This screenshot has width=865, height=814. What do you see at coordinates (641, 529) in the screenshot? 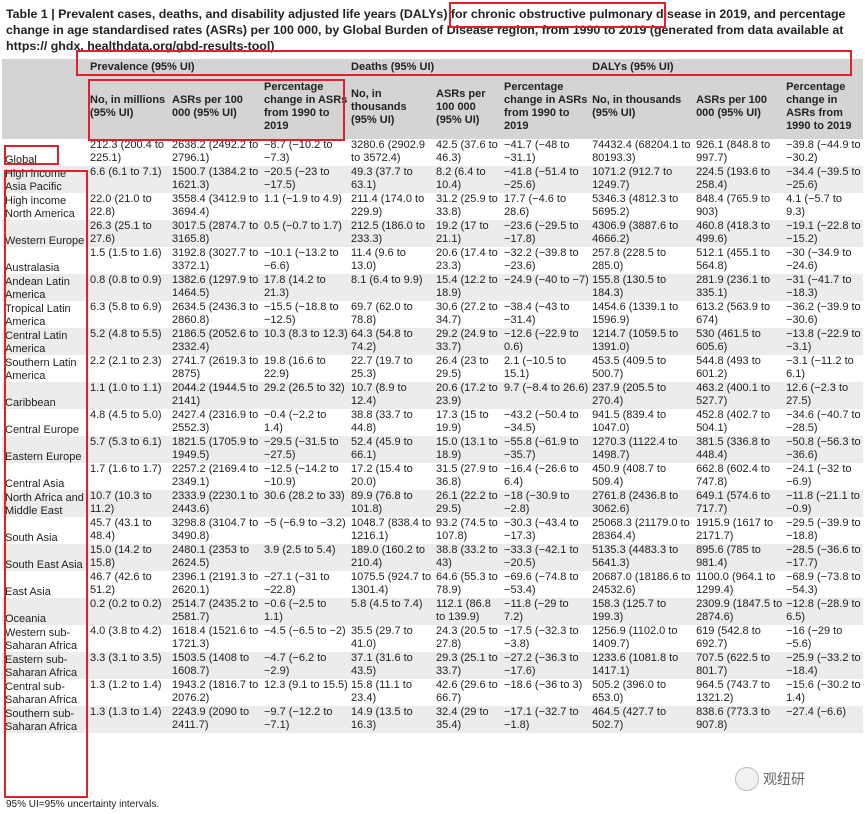
I see `cell-dalys-count: 25068.3 (21179.0 to 28364.4)` at bounding box center [641, 529].